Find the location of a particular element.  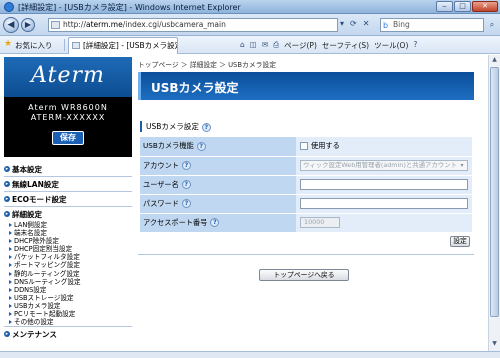

scroll-down-icon: ▼ is located at coordinates (494, 345).